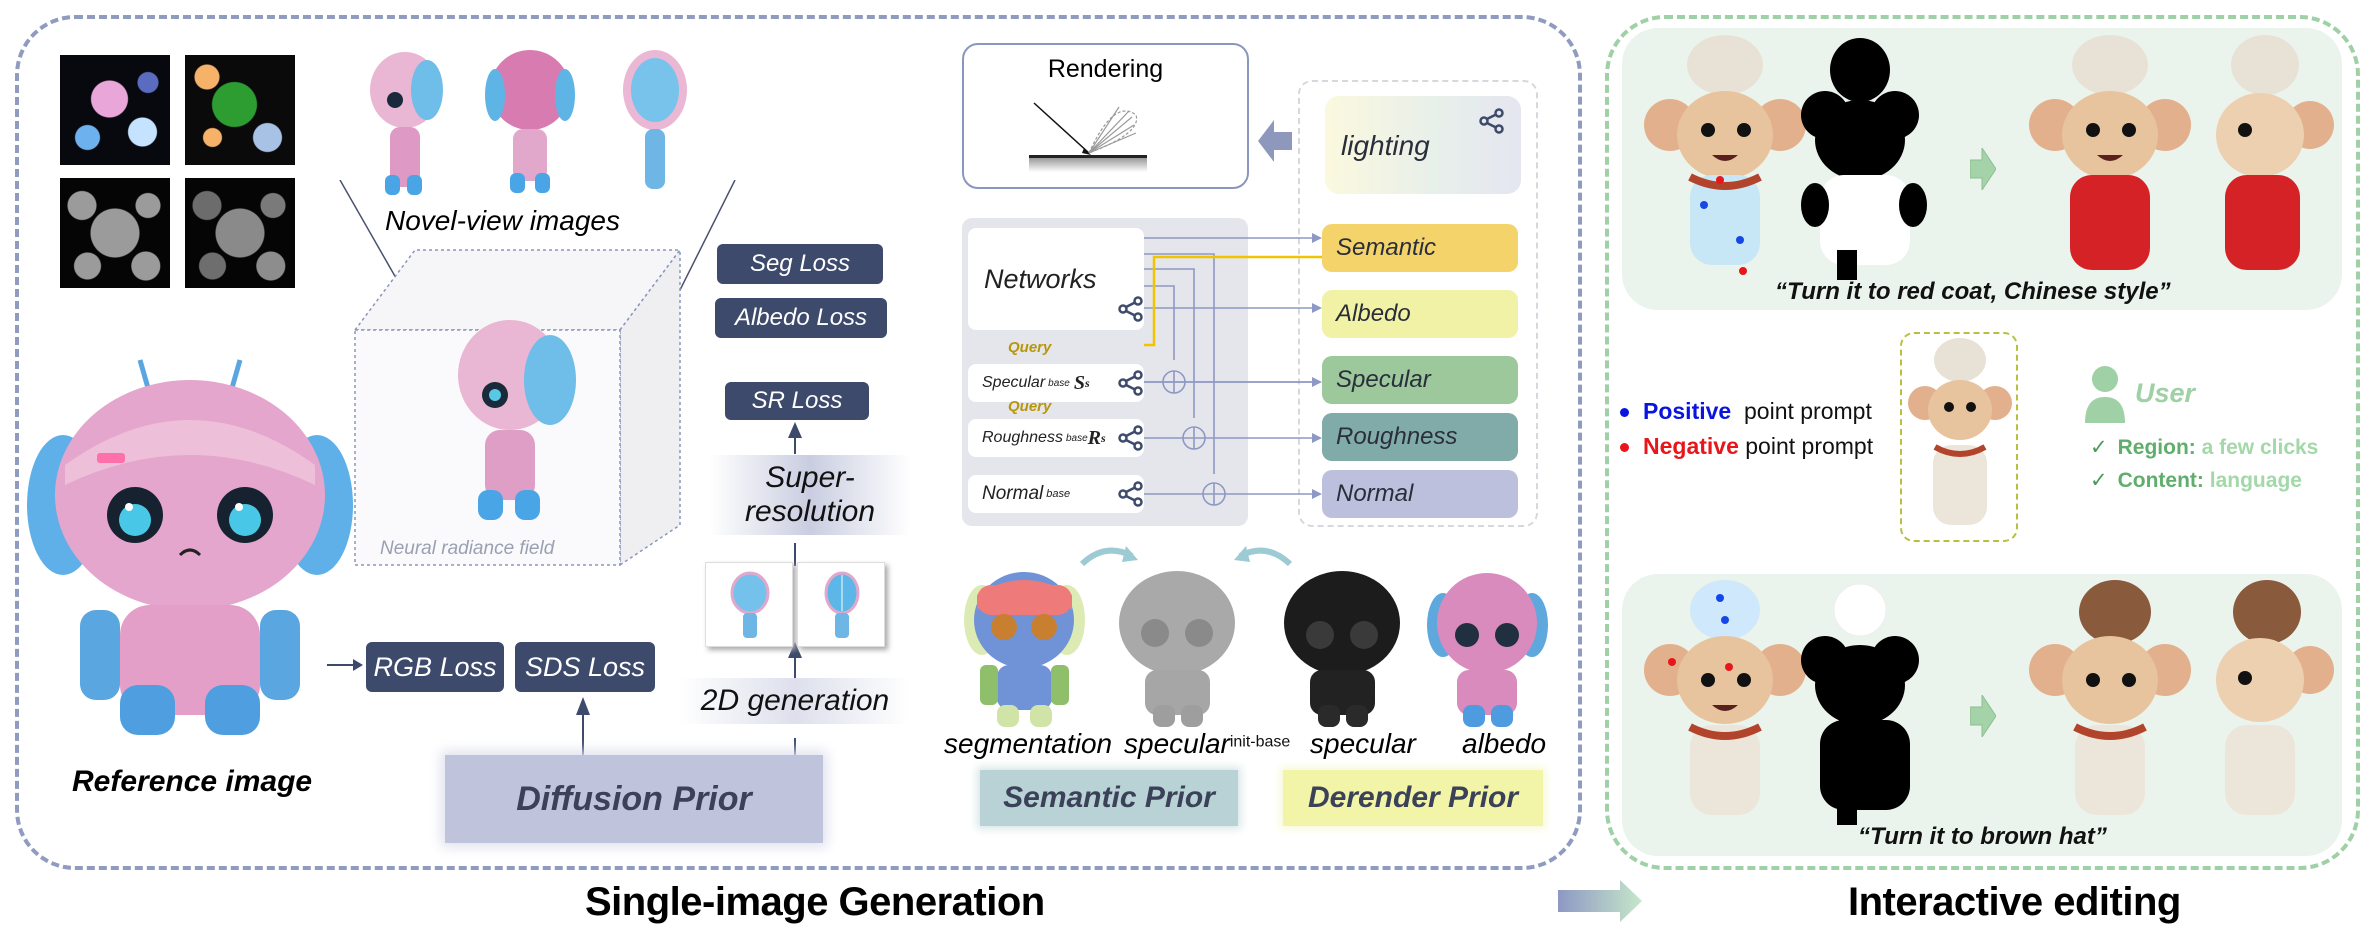  What do you see at coordinates (1076, 438) in the screenshot?
I see `roughness-base-sup: base` at bounding box center [1076, 438].